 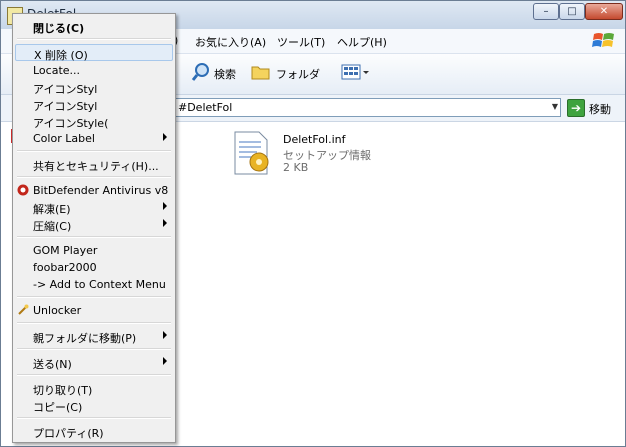 What do you see at coordinates (572, 11) in the screenshot?
I see `maximize-button: □` at bounding box center [572, 11].